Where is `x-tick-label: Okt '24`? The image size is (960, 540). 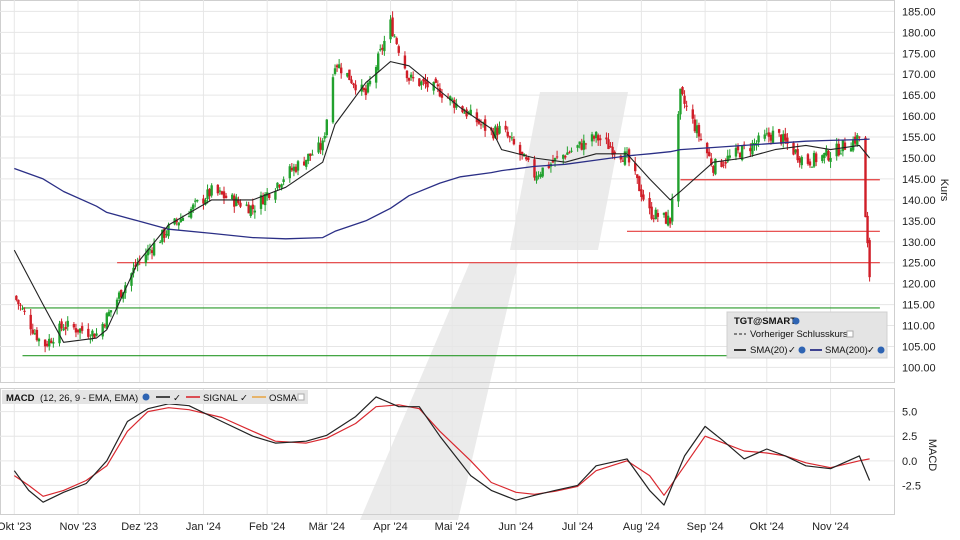 x-tick-label: Okt '24 is located at coordinates (767, 527).